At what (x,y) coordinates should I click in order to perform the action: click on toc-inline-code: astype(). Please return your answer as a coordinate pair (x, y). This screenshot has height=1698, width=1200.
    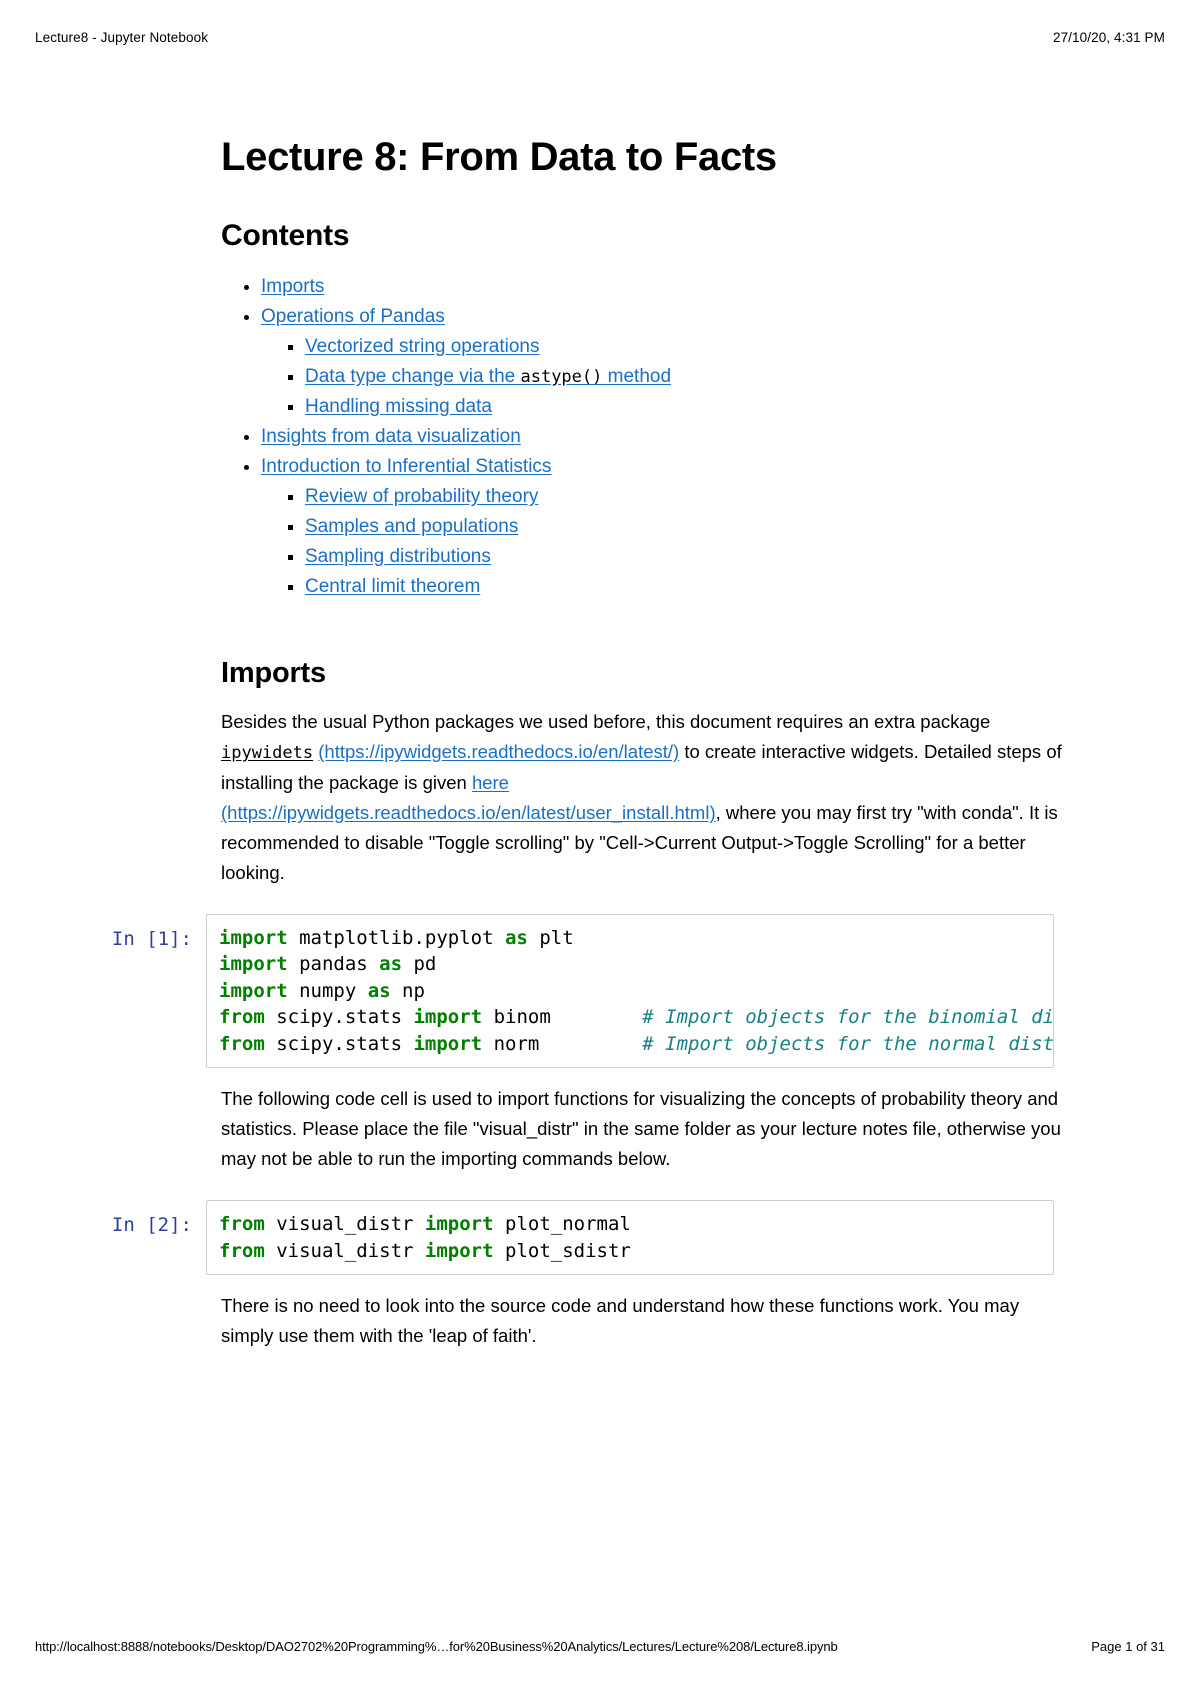
    Looking at the image, I should click on (561, 377).